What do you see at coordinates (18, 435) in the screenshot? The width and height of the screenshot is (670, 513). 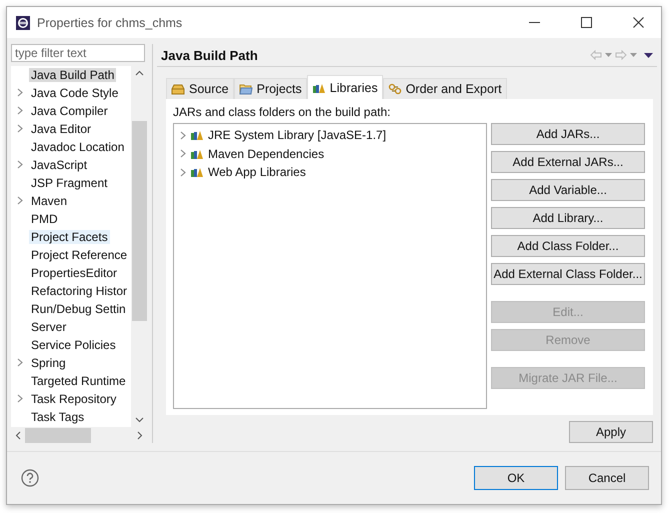 I see `scroll-left-icon` at bounding box center [18, 435].